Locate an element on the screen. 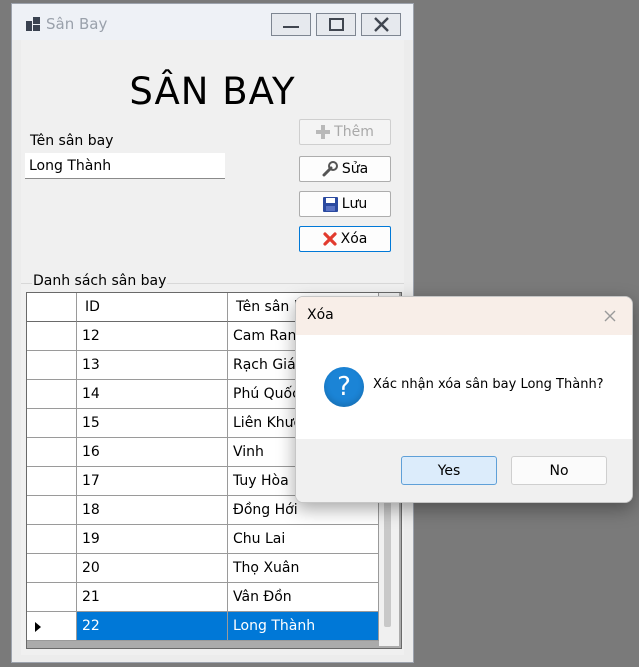 The image size is (639, 667). cell-id: 20 is located at coordinates (152, 568).